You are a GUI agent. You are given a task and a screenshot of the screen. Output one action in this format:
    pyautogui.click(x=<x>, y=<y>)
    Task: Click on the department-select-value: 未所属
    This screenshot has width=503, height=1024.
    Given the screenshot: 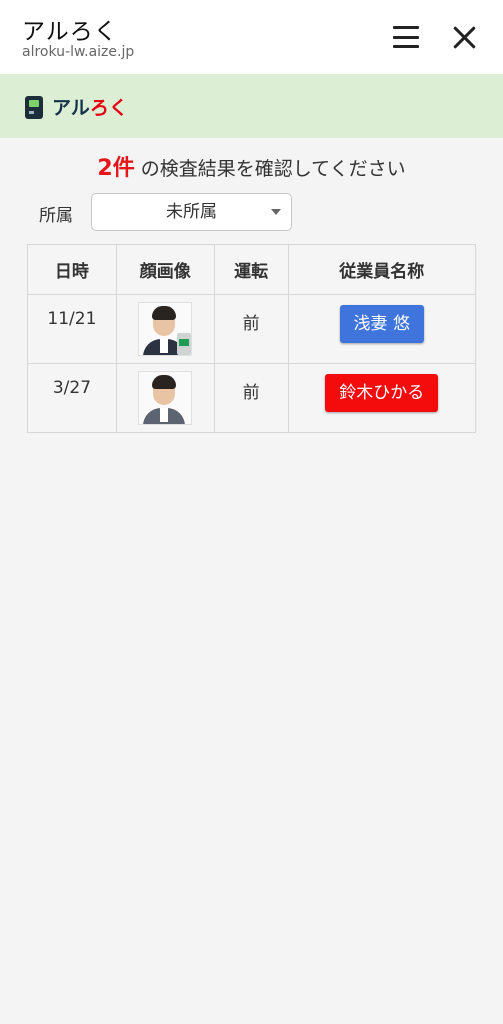 What is the action you would take?
    pyautogui.click(x=191, y=212)
    